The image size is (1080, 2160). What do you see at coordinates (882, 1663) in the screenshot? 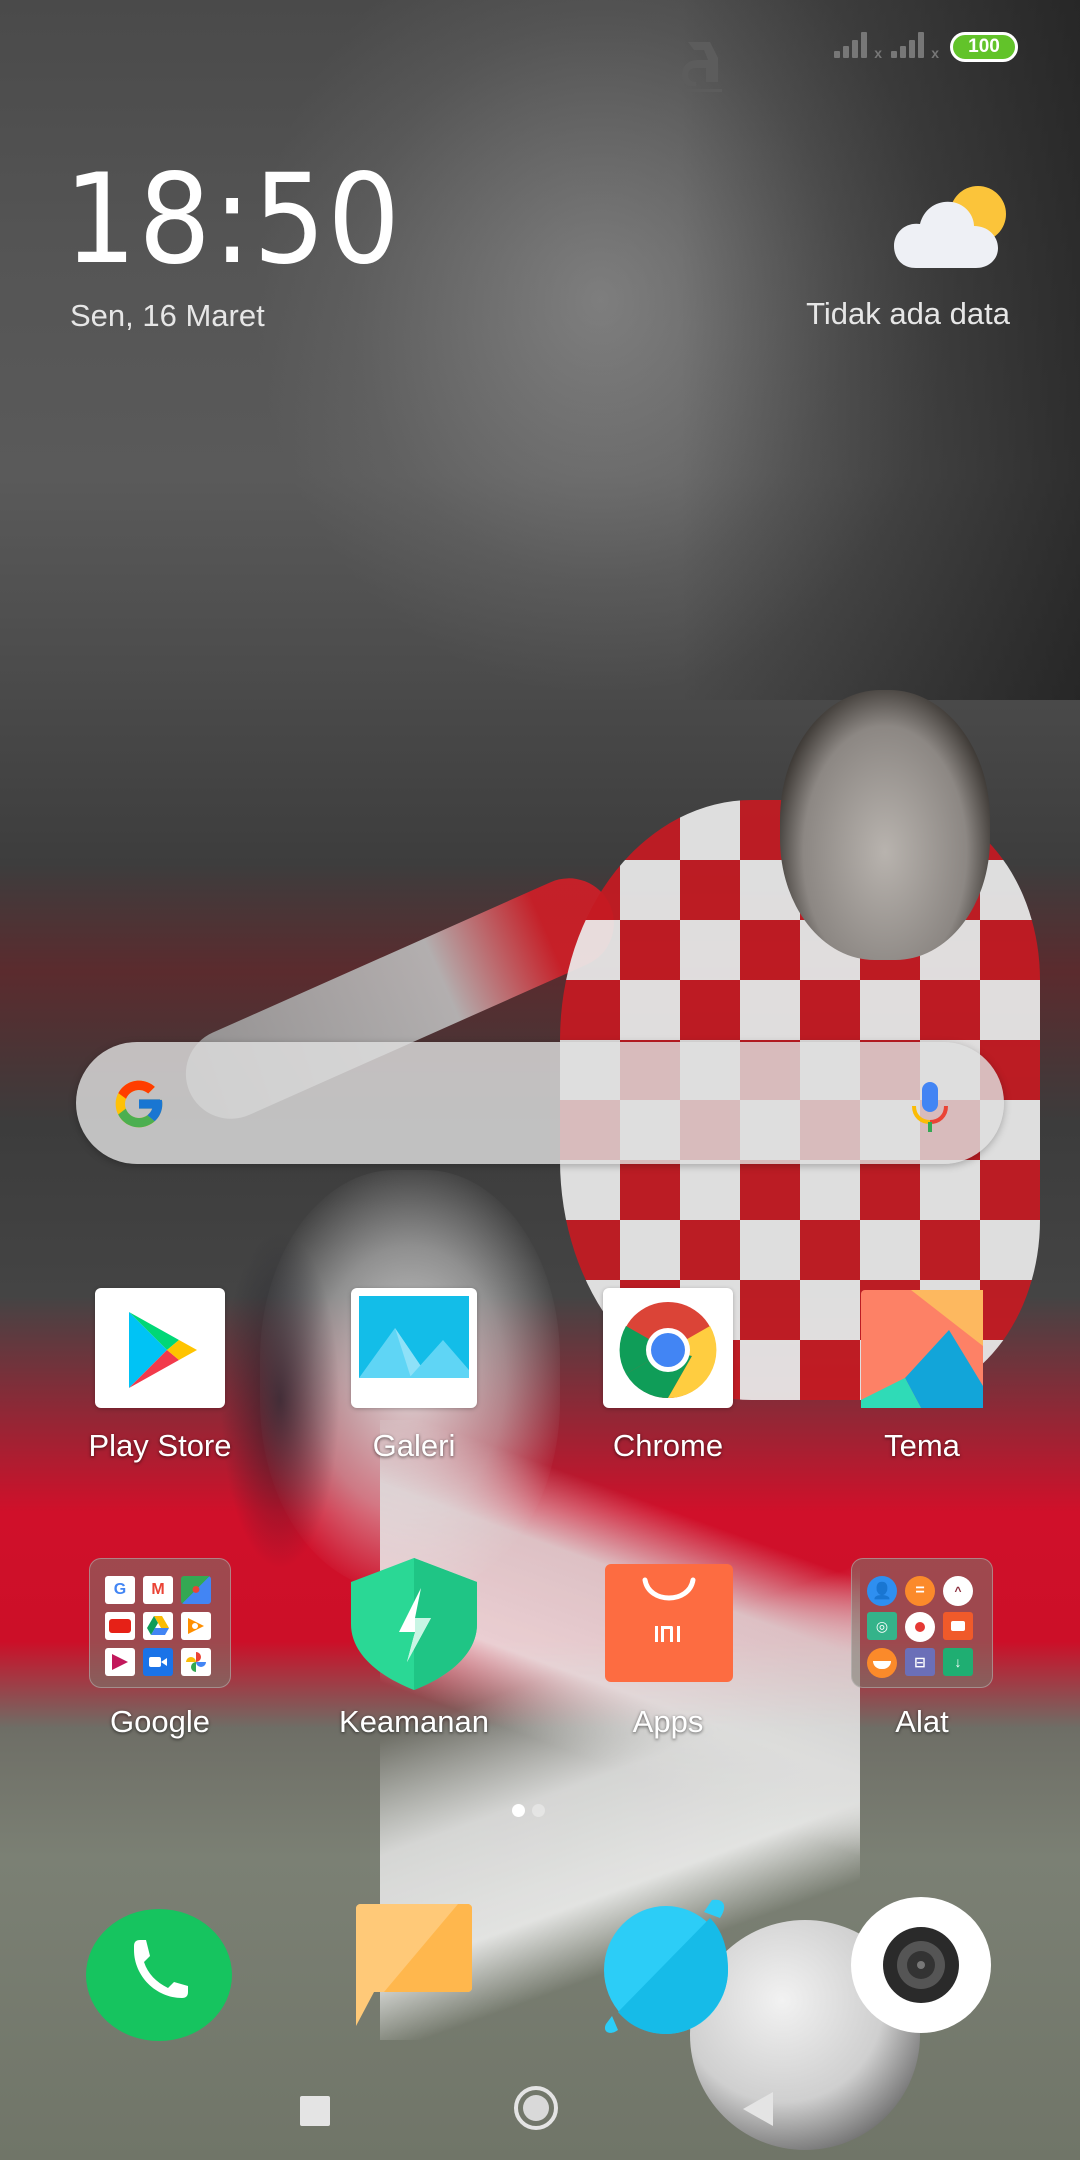
I see `feedback-icon` at bounding box center [882, 1663].